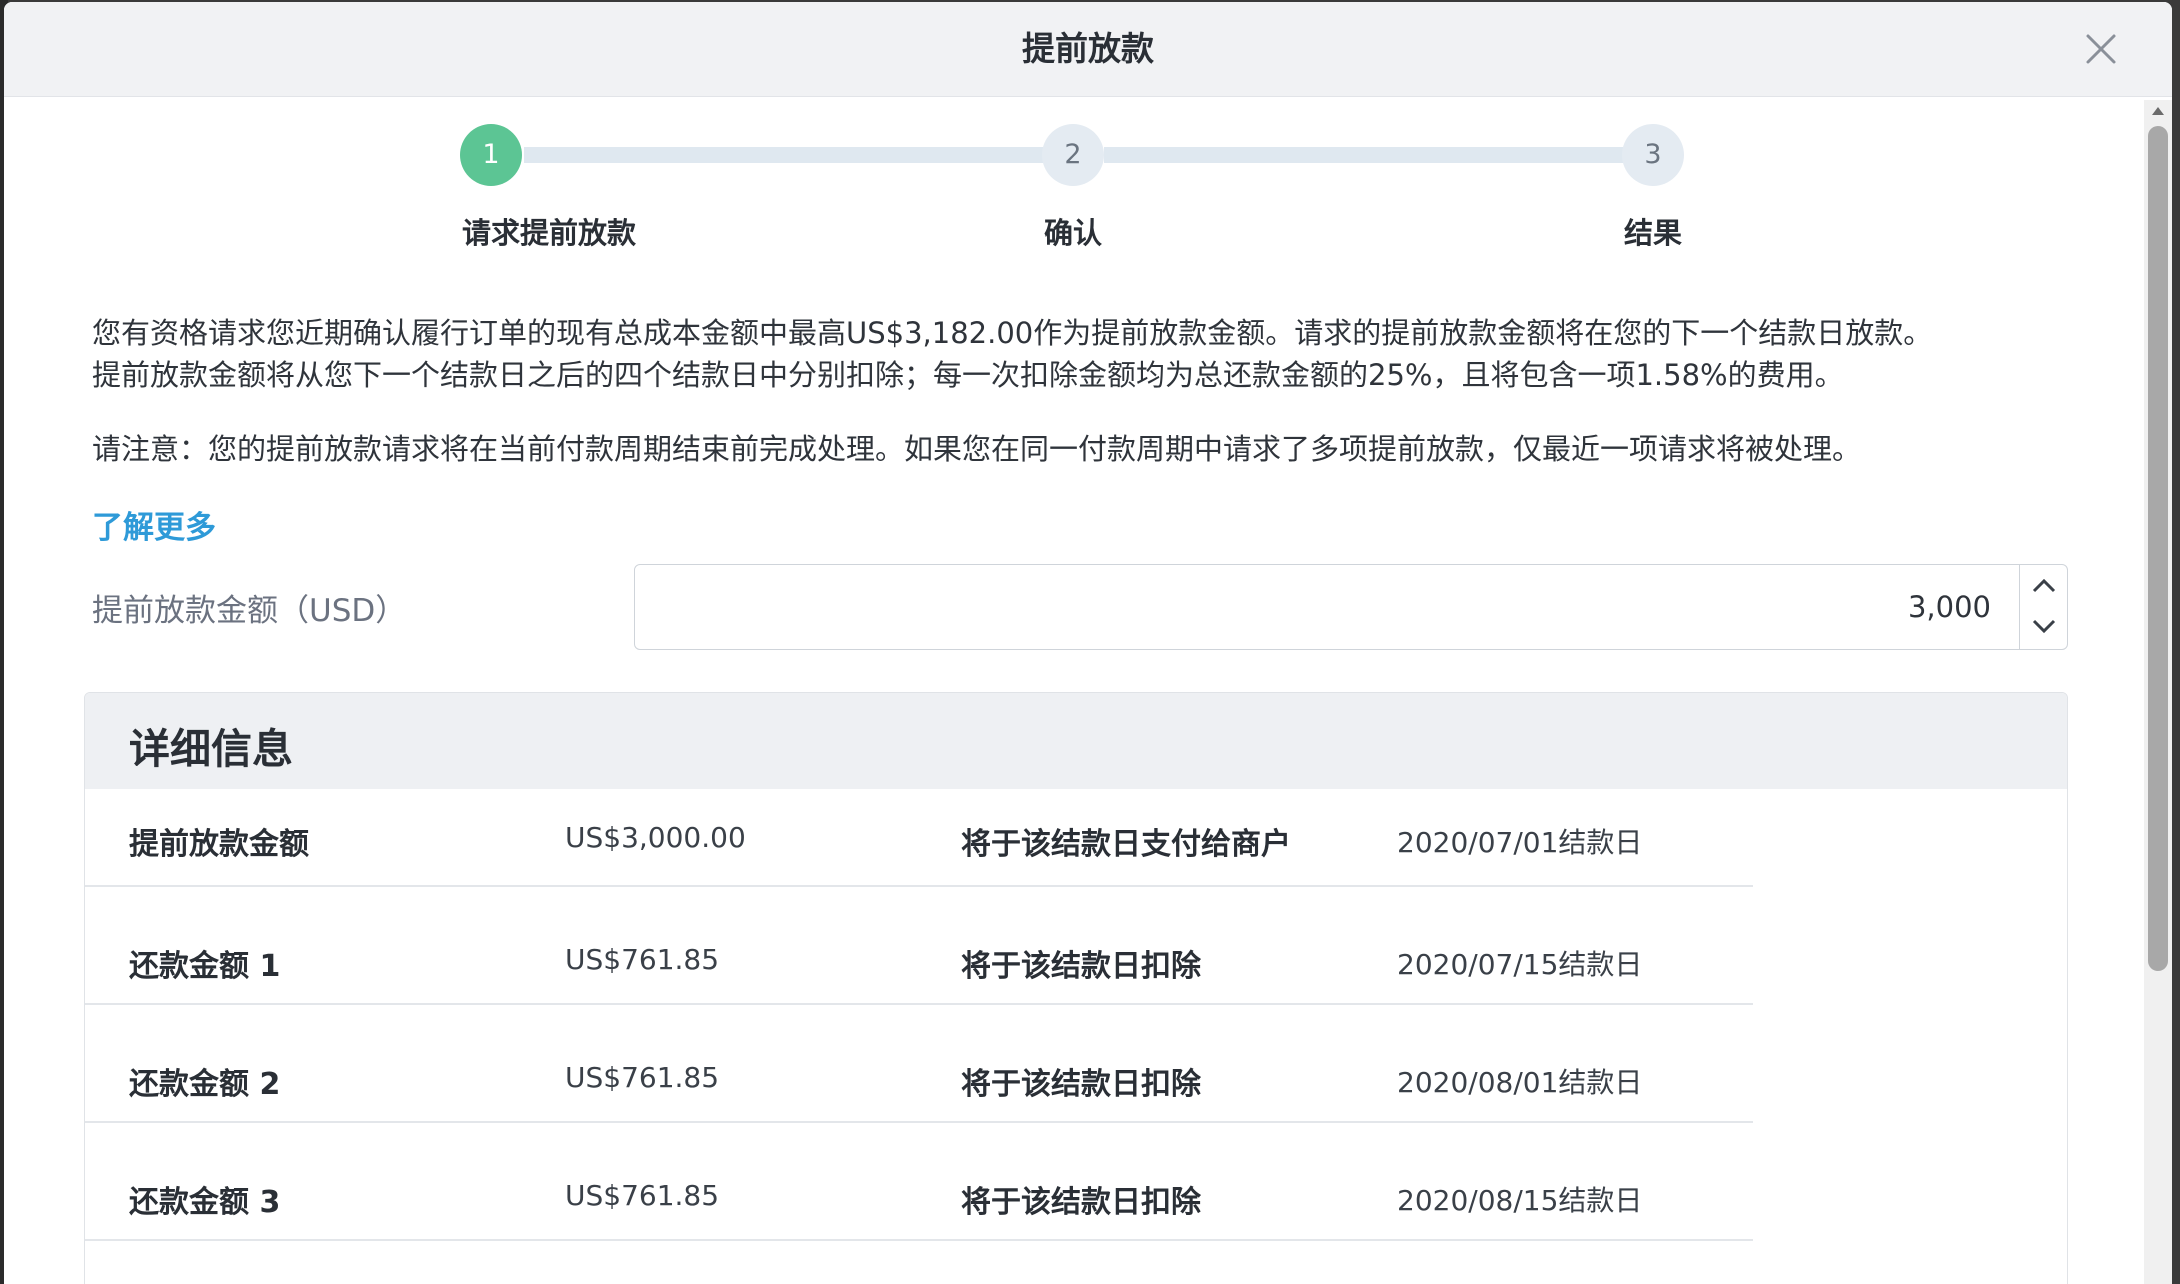 The width and height of the screenshot is (2180, 1284). What do you see at coordinates (1653, 155) in the screenshot?
I see `step-3-circle: 3` at bounding box center [1653, 155].